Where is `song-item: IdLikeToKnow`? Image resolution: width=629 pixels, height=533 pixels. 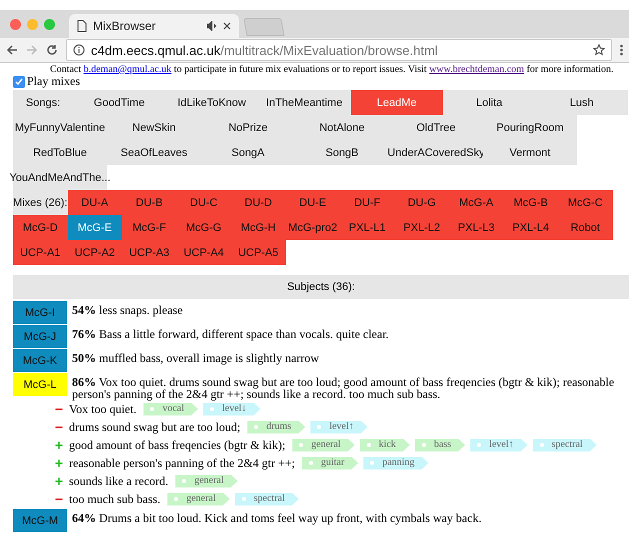
song-item: IdLikeToKnow is located at coordinates (212, 102).